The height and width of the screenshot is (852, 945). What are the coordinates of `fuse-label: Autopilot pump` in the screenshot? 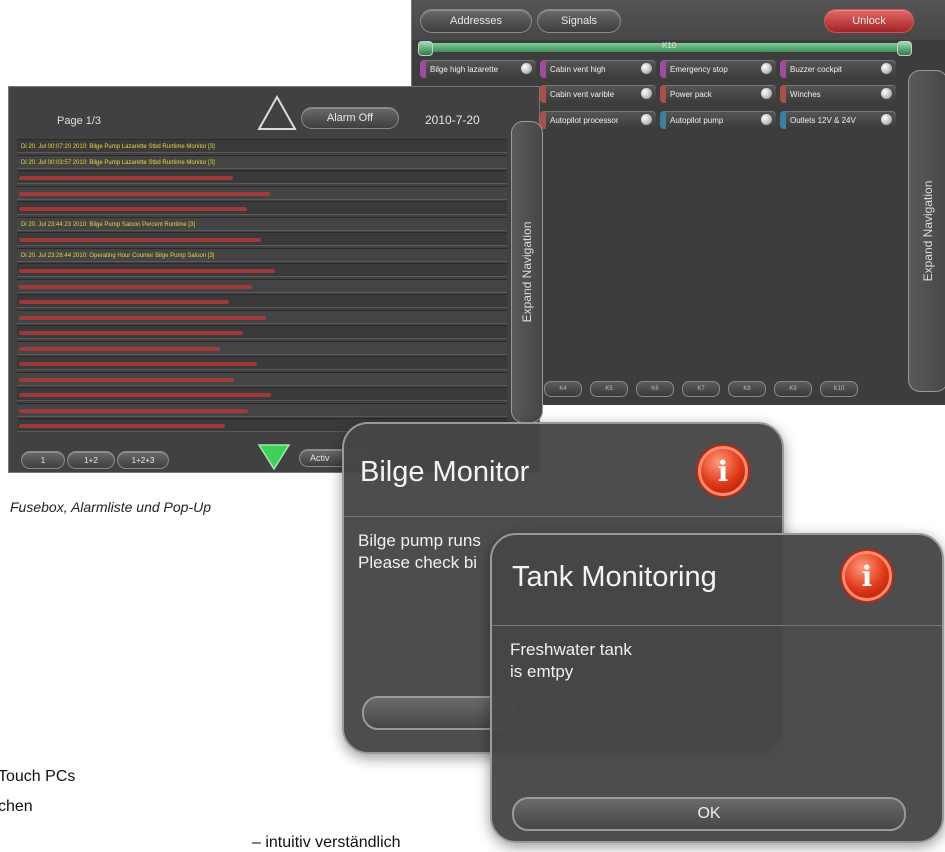 It's located at (697, 120).